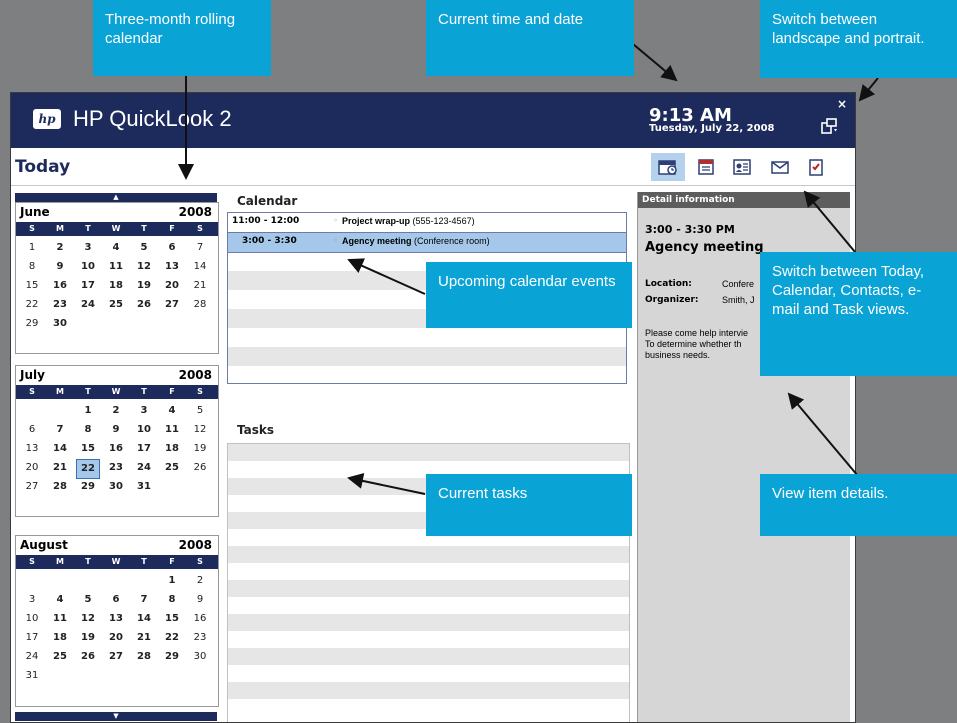 The width and height of the screenshot is (957, 723). What do you see at coordinates (116, 716) in the screenshot?
I see `calendar-scroll-down: ▼` at bounding box center [116, 716].